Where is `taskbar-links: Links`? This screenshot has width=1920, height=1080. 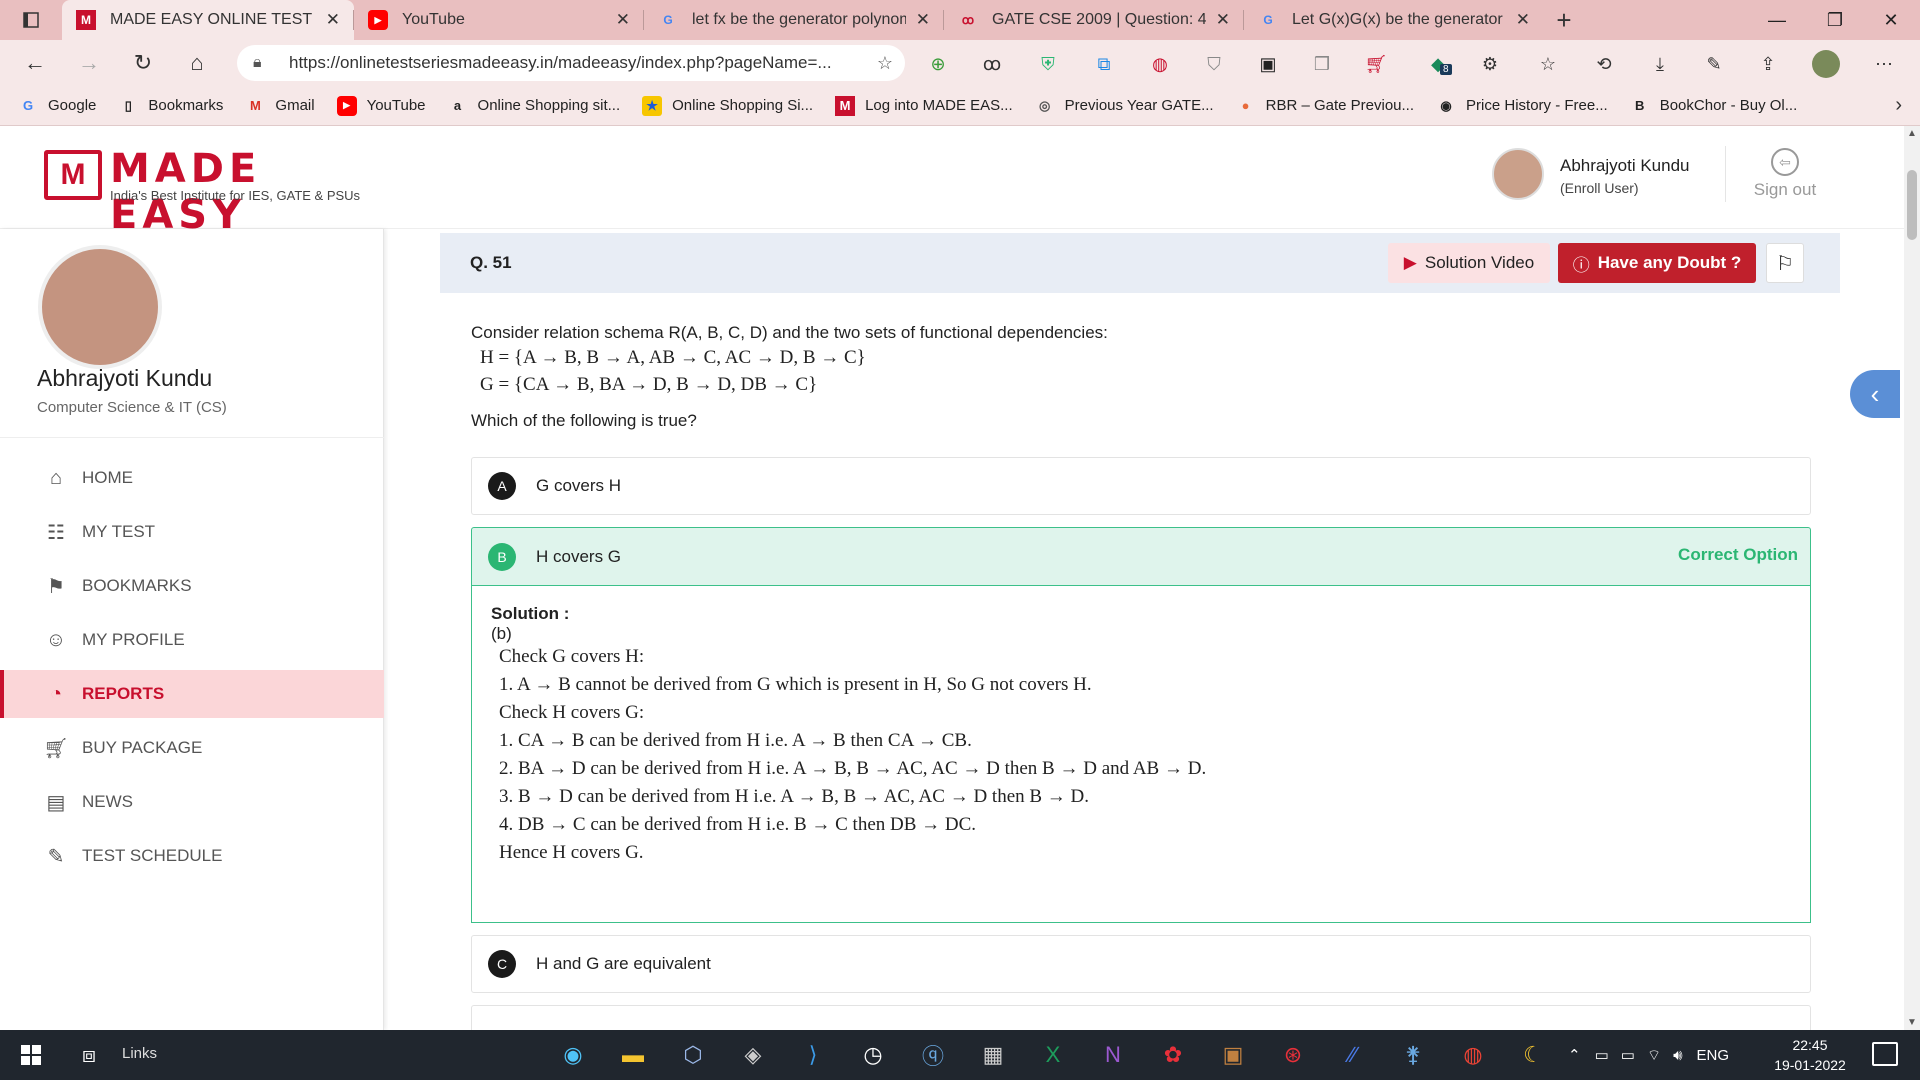
taskbar-links: Links is located at coordinates (139, 1053).